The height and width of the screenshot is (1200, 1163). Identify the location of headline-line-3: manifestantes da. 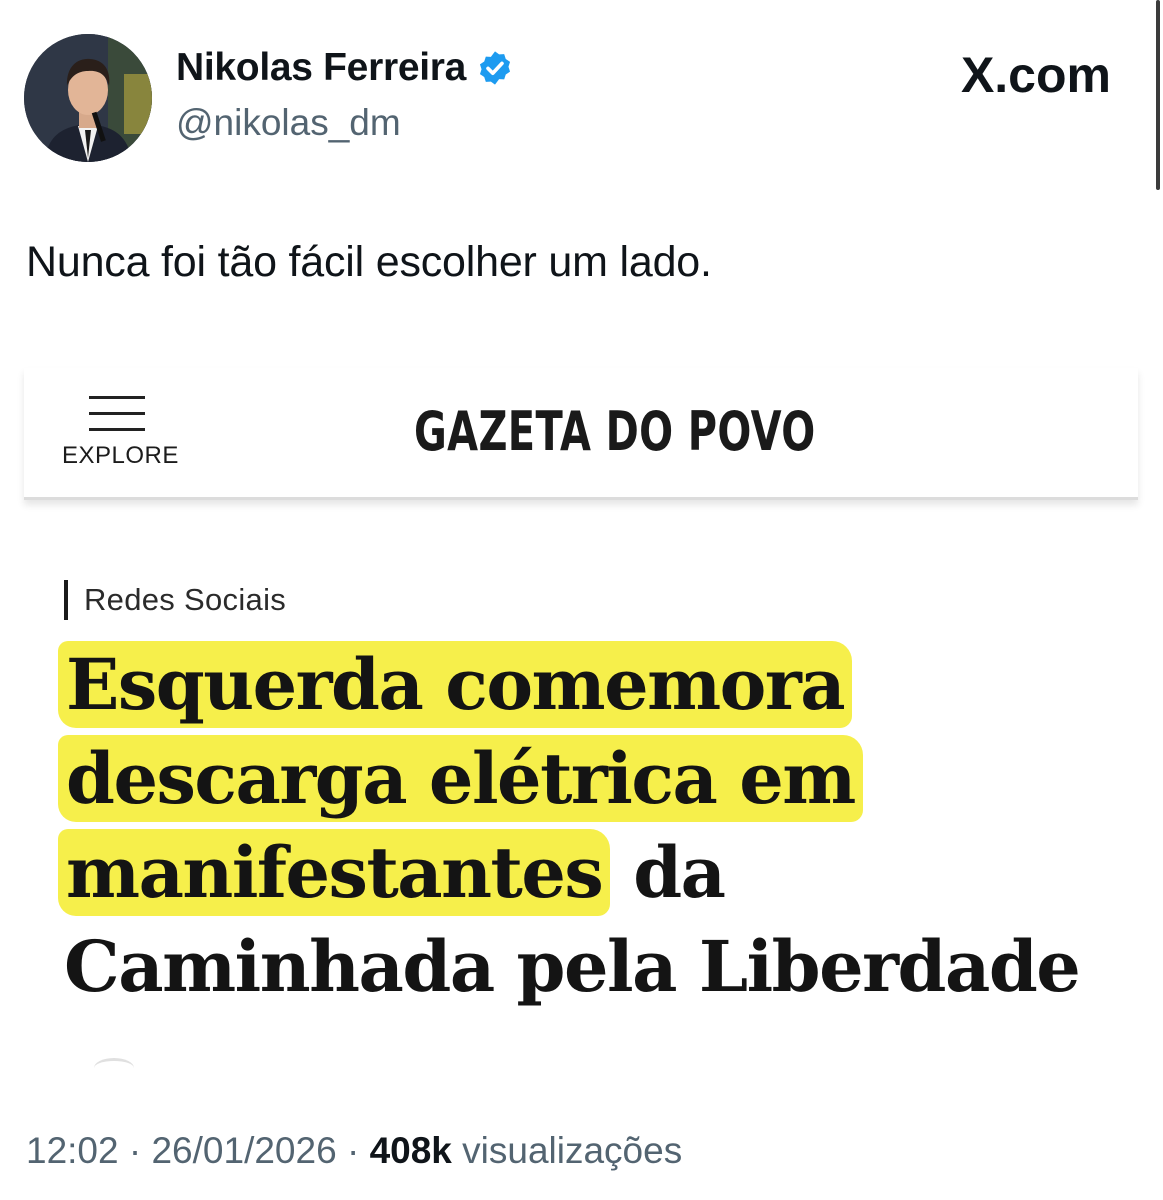
(586, 873).